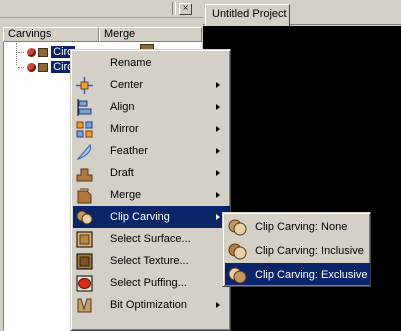 This screenshot has width=401, height=331. I want to click on close-icon: ×, so click(185, 8).